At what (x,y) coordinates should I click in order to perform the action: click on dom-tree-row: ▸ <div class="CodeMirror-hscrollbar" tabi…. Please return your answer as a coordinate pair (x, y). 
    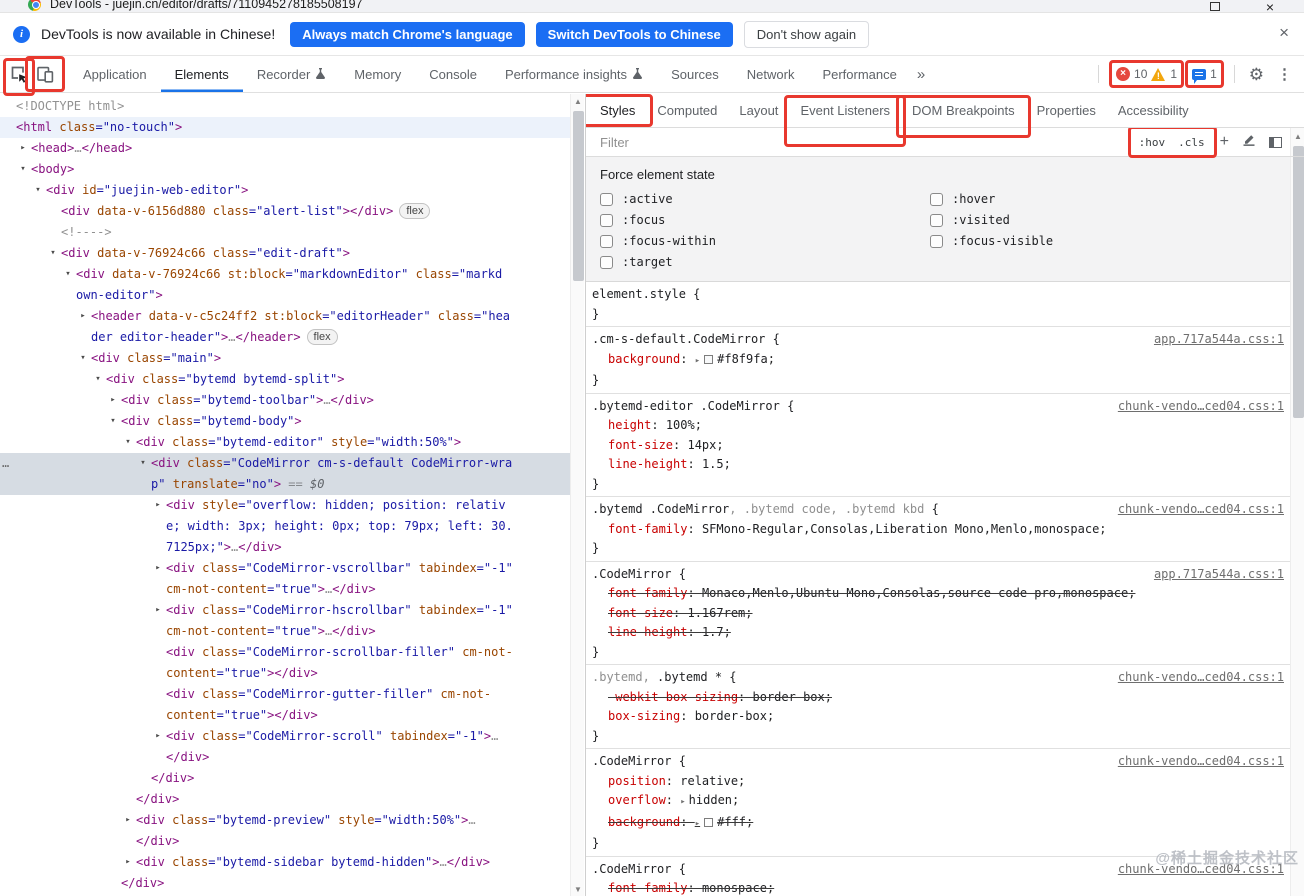
    Looking at the image, I should click on (285, 621).